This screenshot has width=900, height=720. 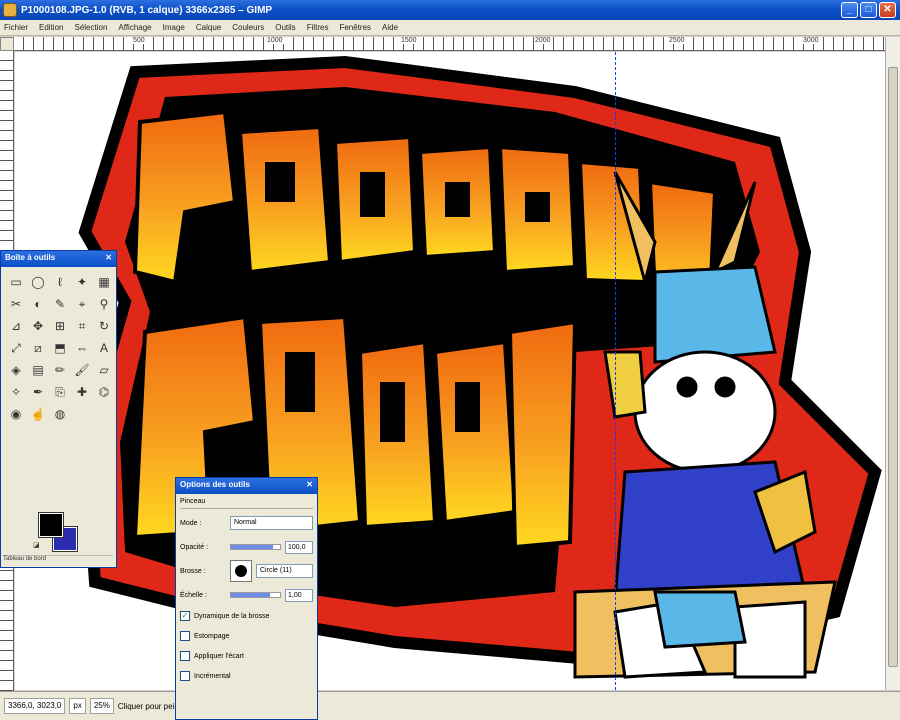 What do you see at coordinates (38, 326) in the screenshot?
I see `move-icon: ✥` at bounding box center [38, 326].